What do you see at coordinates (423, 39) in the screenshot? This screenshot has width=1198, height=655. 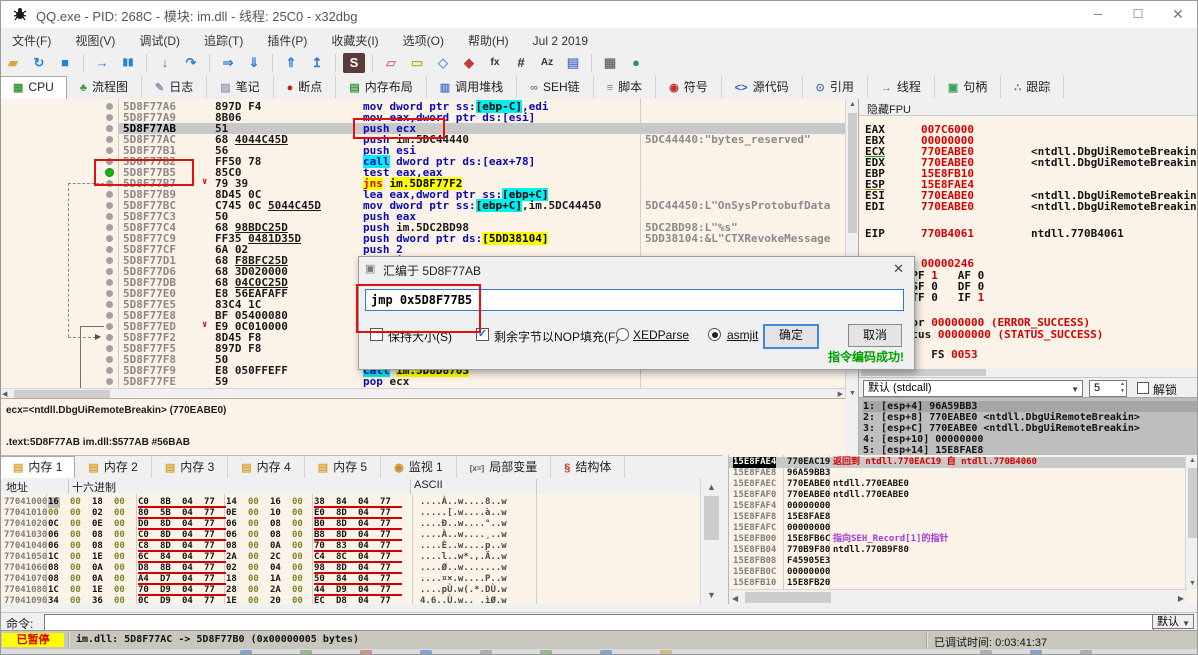 I see `menu-item: 选项(O)` at bounding box center [423, 39].